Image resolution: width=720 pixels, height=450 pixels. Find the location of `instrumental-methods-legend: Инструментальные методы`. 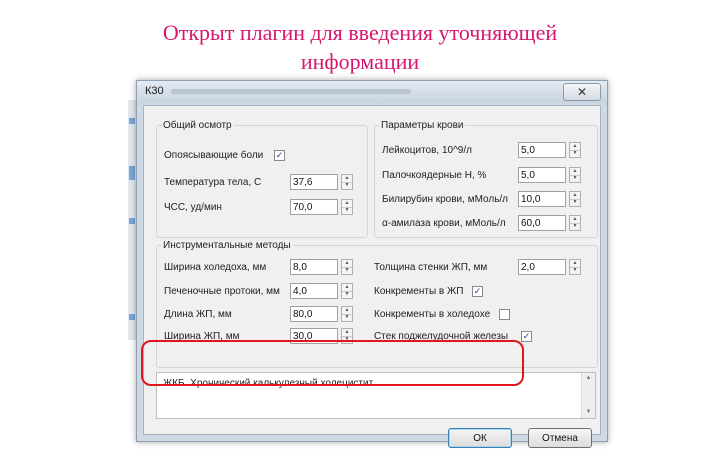

instrumental-methods-legend: Инструментальные методы is located at coordinates (227, 245).